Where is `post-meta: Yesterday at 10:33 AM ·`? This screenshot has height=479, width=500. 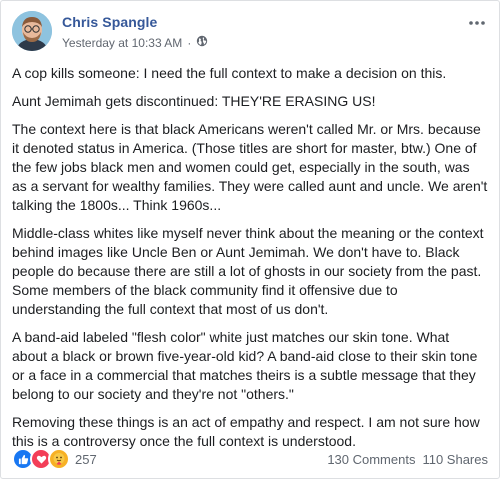
post-meta: Yesterday at 10:33 AM · is located at coordinates (135, 42).